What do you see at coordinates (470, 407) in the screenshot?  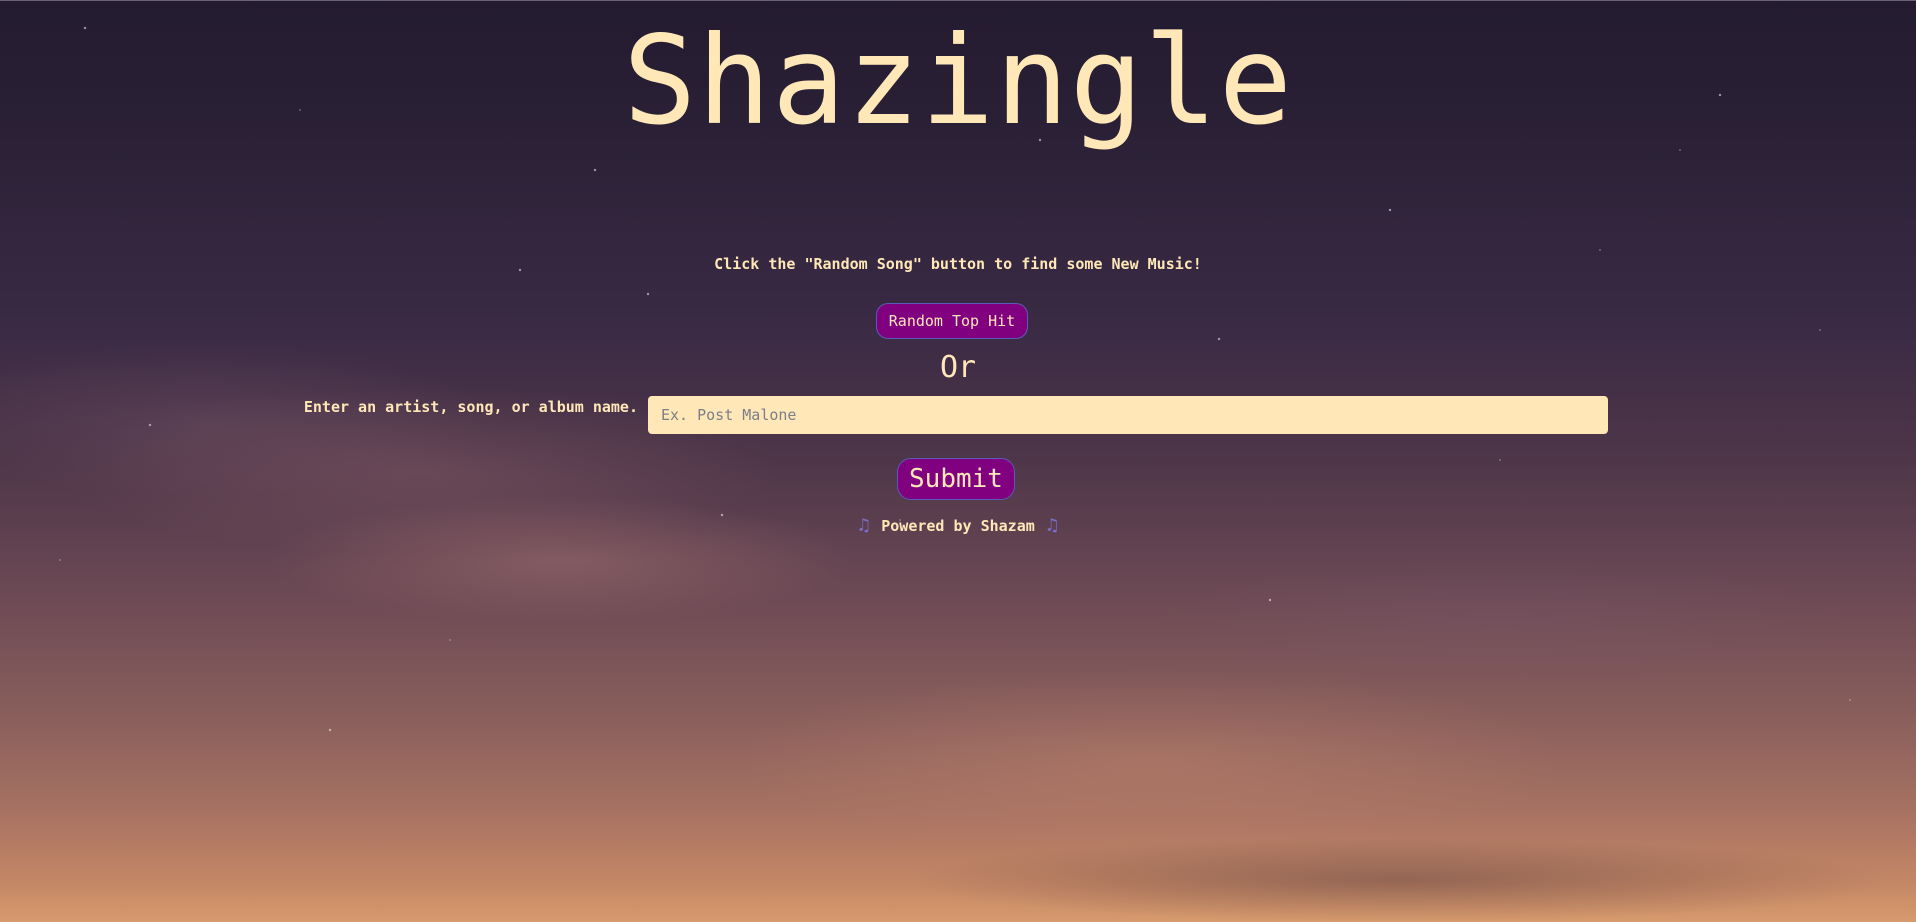 I see `search-label: Enter an artist, song, or album name.` at bounding box center [470, 407].